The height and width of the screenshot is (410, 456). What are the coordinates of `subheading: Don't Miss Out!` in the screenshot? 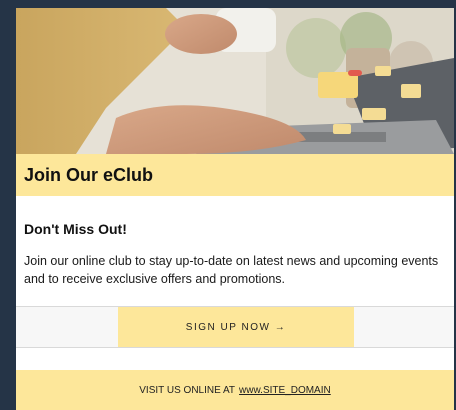 It's located at (75, 229).